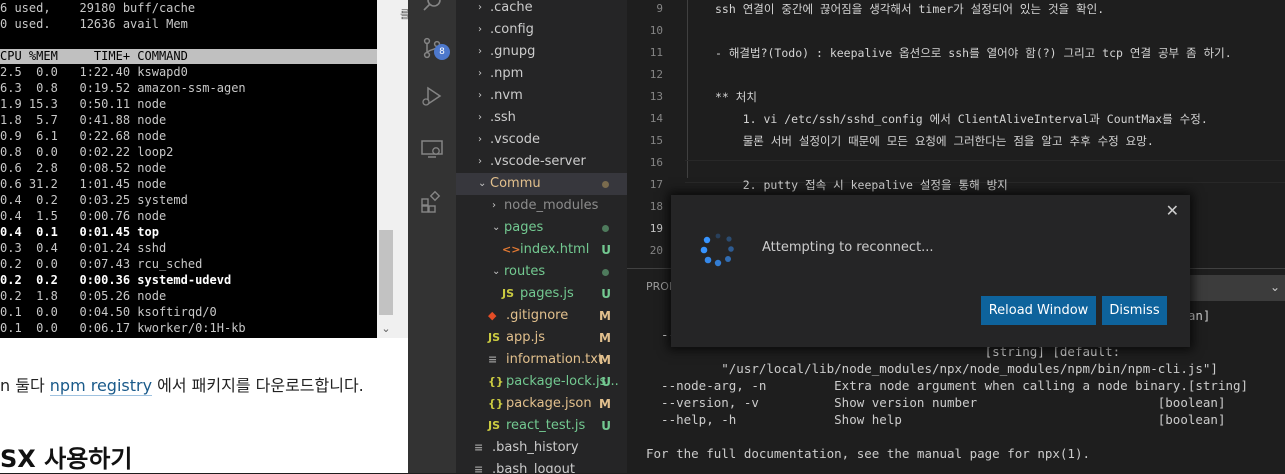  I want to click on explorer-item: › .nvm, so click(541, 96).